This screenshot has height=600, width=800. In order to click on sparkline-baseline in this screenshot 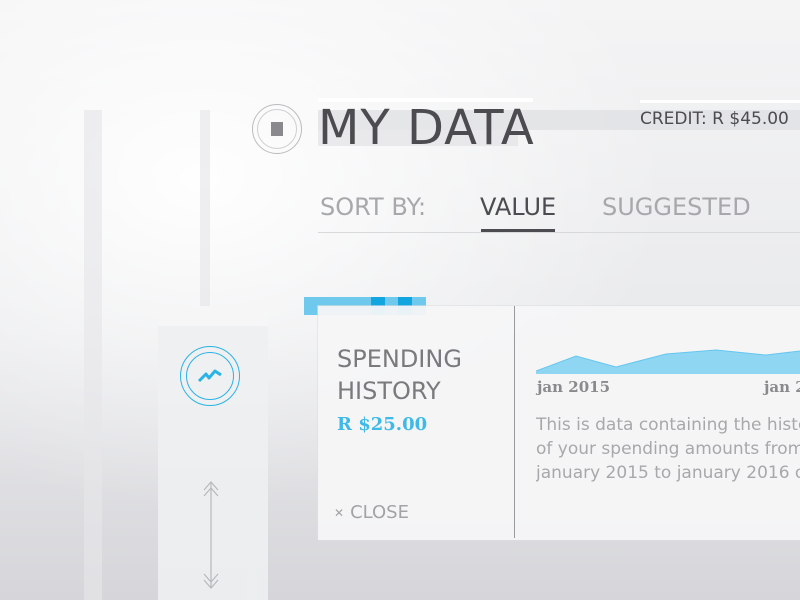, I will do `click(668, 371)`.